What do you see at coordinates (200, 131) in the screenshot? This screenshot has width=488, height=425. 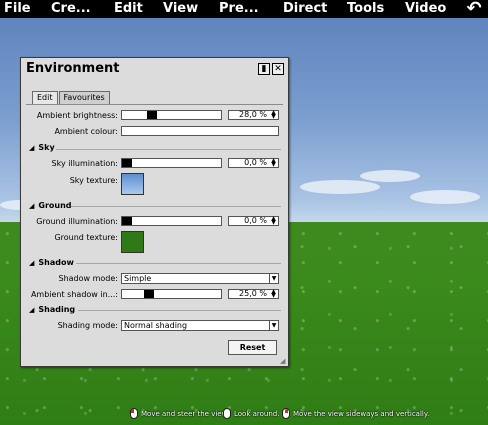 I see `ambient-colour-field` at bounding box center [200, 131].